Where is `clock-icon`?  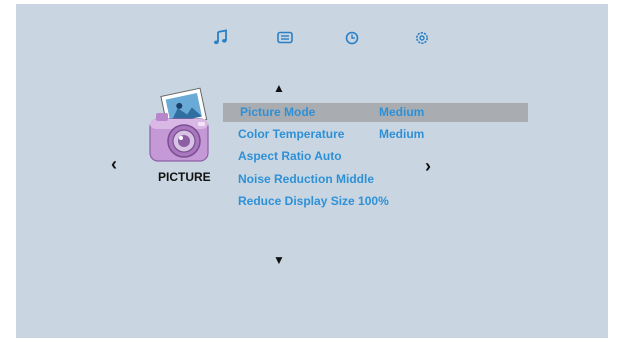 clock-icon is located at coordinates (352, 38).